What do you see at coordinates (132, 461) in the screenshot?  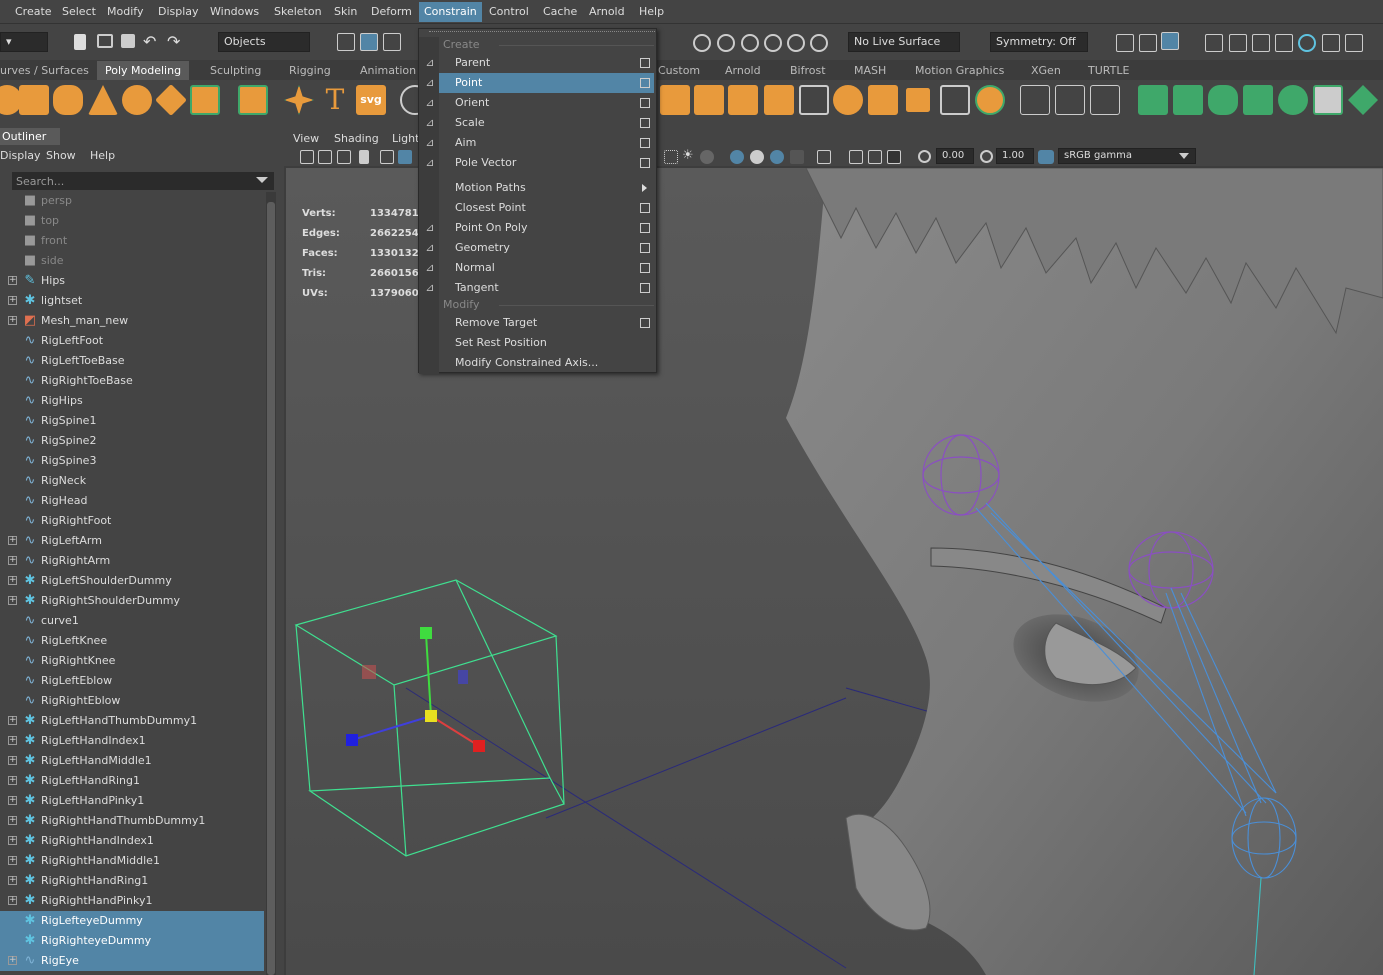 I see `outliner-item: ∿ RigSpine3` at bounding box center [132, 461].